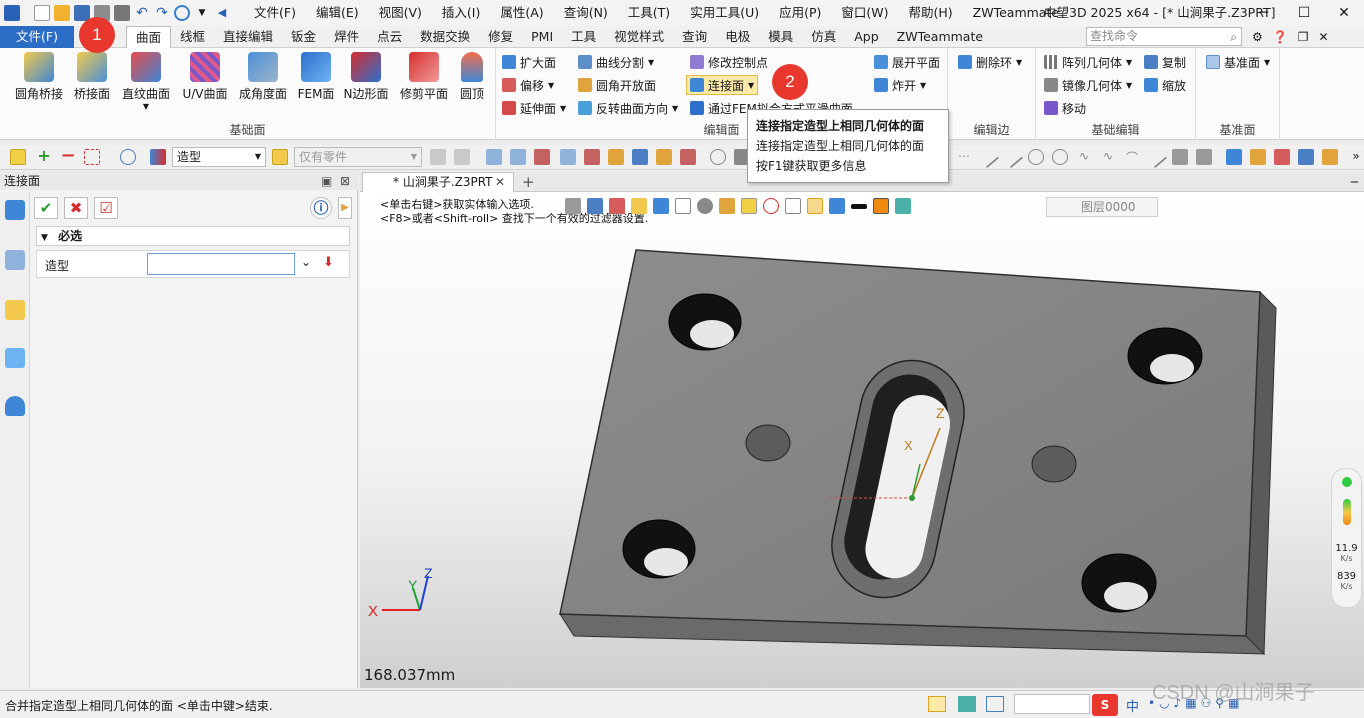 The height and width of the screenshot is (718, 1364). I want to click on search-icon: ⌕, so click(1233, 37).